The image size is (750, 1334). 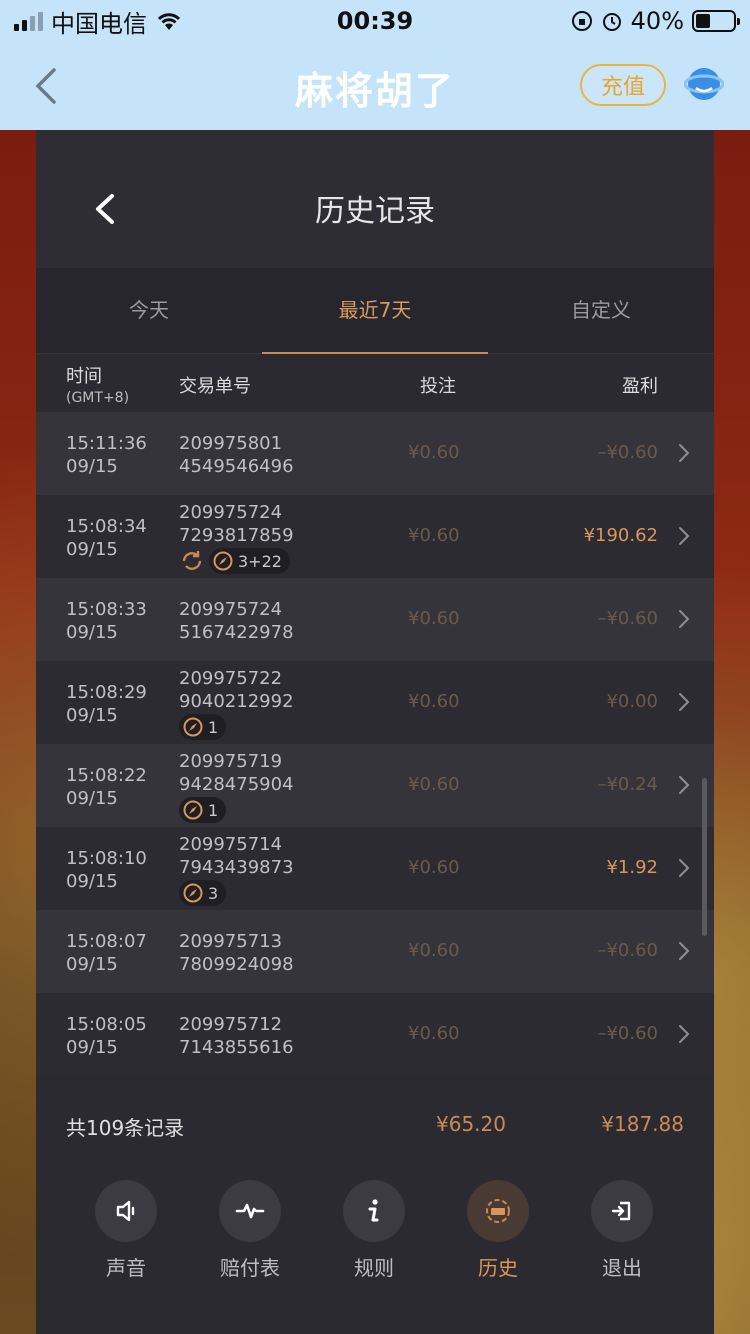 I want to click on free-spin-icon, so click(x=192, y=560).